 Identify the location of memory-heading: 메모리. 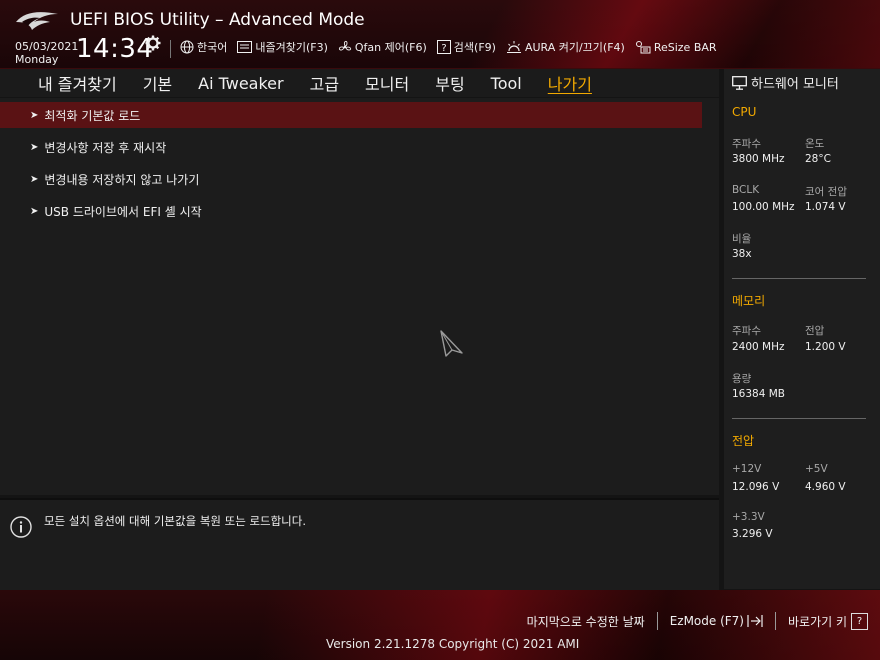
(749, 301).